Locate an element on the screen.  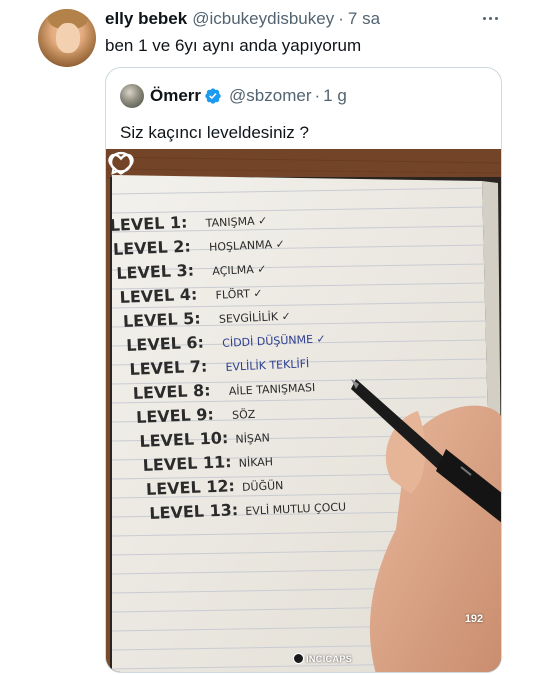
quoted-author-avatar is located at coordinates (132, 96).